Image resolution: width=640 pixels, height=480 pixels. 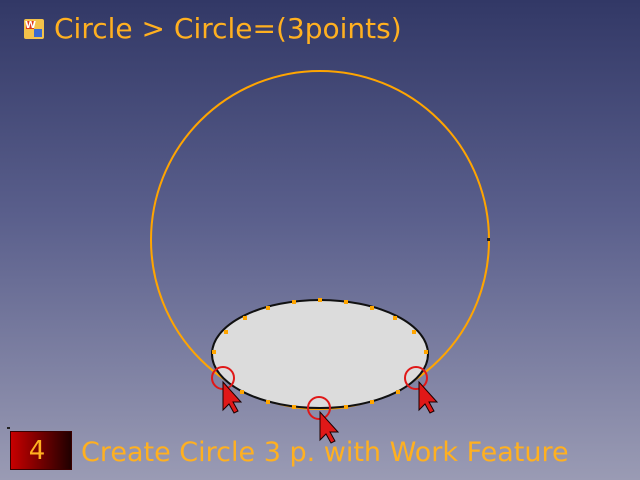 What do you see at coordinates (8, 428) in the screenshot?
I see `corner-dot` at bounding box center [8, 428].